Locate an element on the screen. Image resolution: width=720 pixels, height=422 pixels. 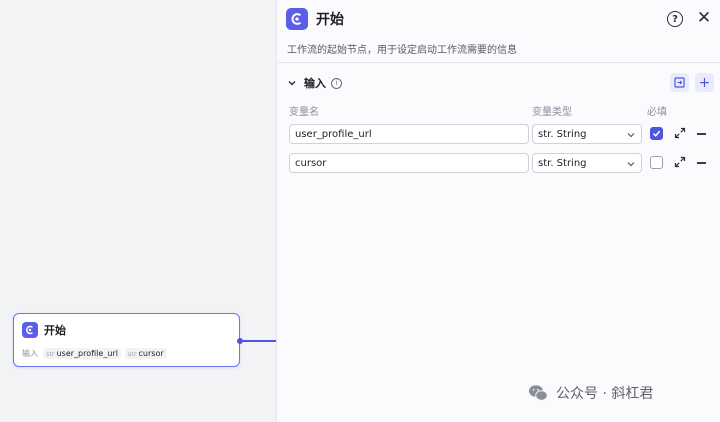
watermark: 公众号 · 斜杠君 is located at coordinates (590, 393).